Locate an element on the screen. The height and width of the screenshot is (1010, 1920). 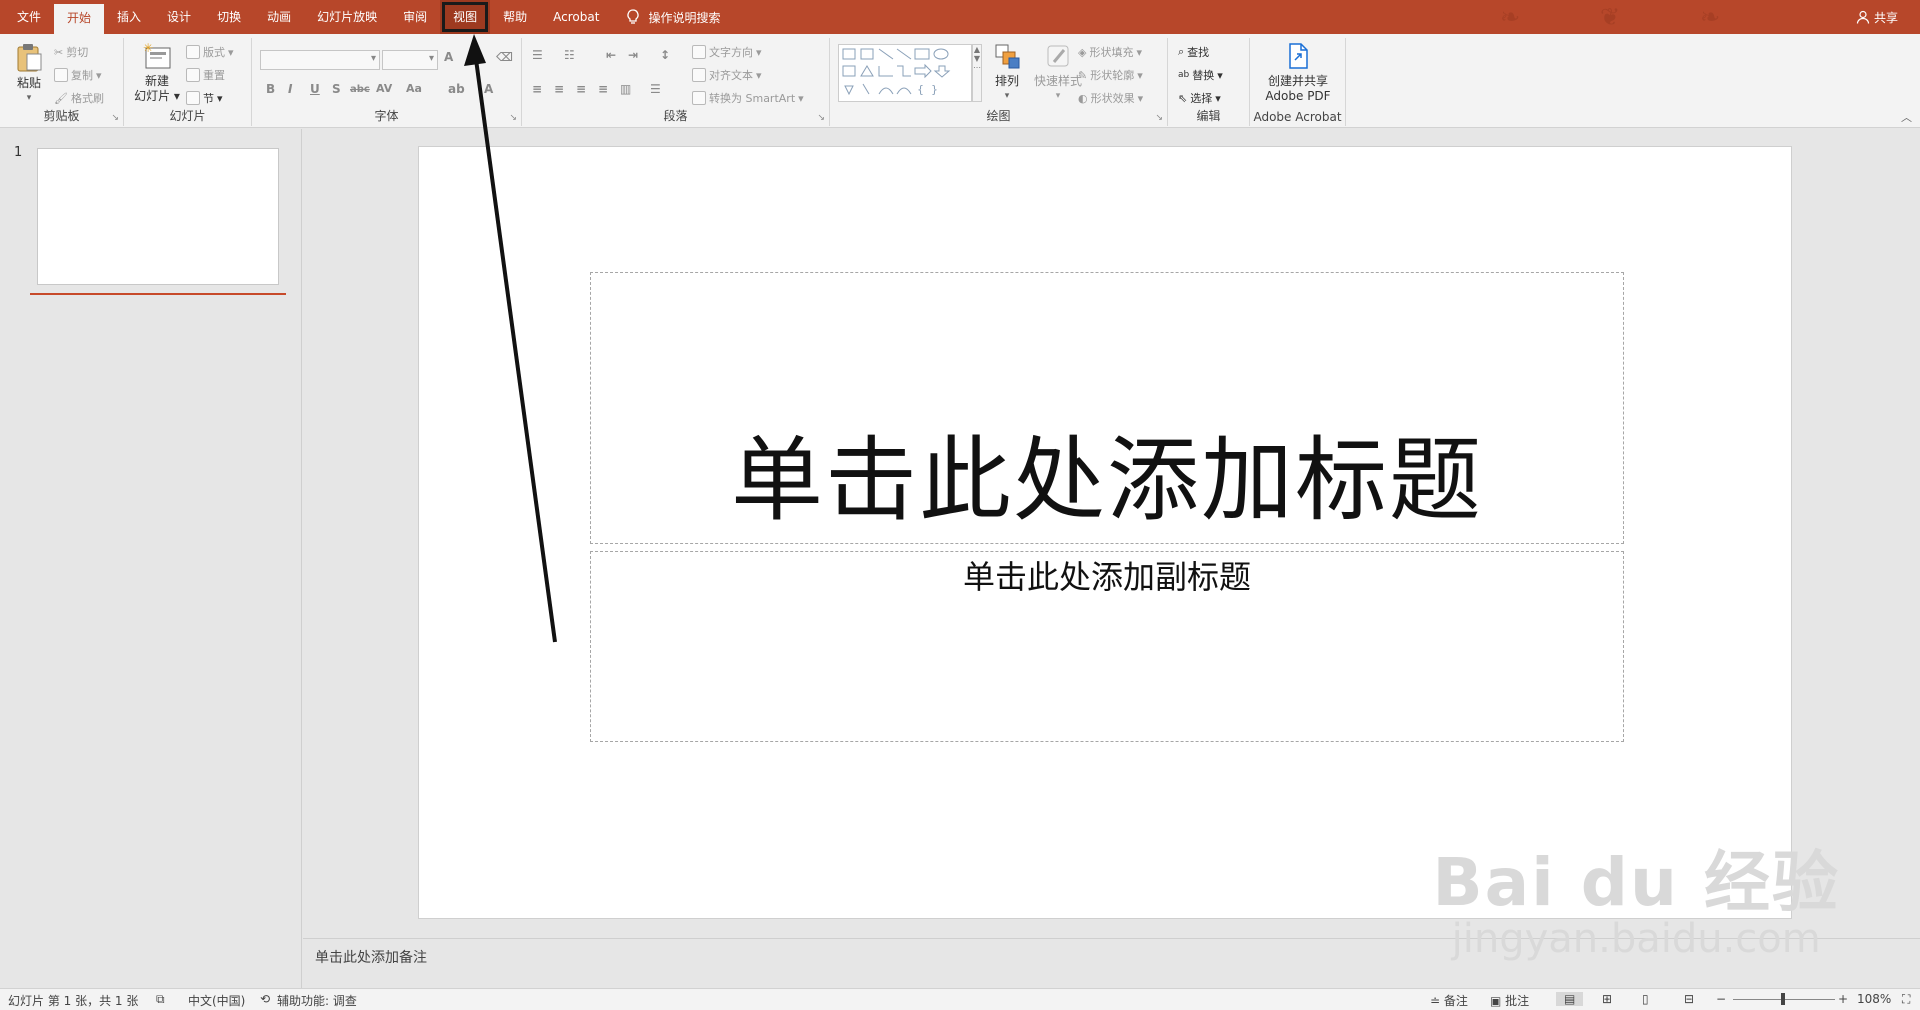
subtitle-placeholder-text: 单击此处添加副标题 is located at coordinates (1106, 577).